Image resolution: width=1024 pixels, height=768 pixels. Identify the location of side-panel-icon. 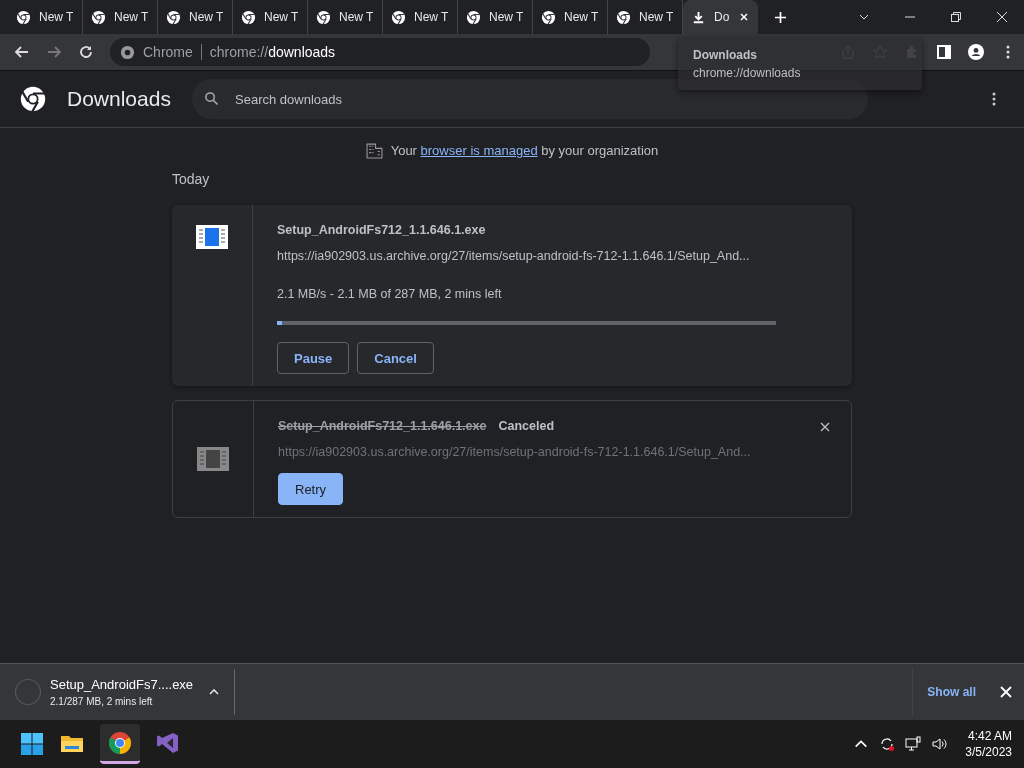
(944, 52).